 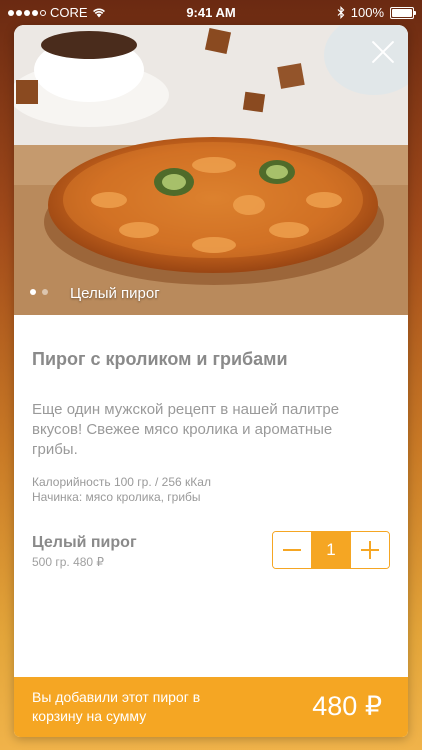 I want to click on plus-icon, so click(x=370, y=550).